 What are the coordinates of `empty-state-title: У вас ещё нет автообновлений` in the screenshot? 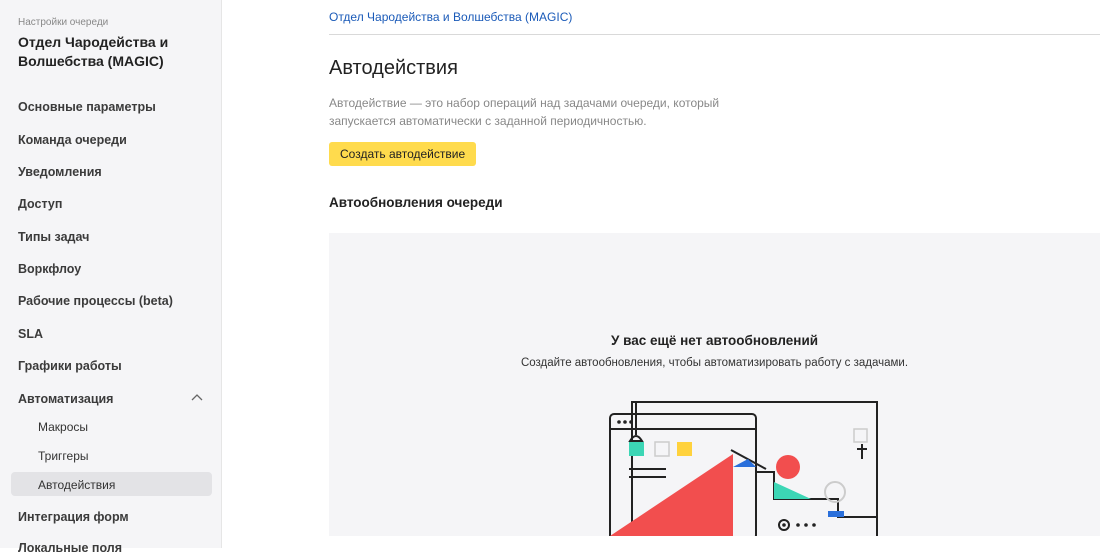 It's located at (714, 340).